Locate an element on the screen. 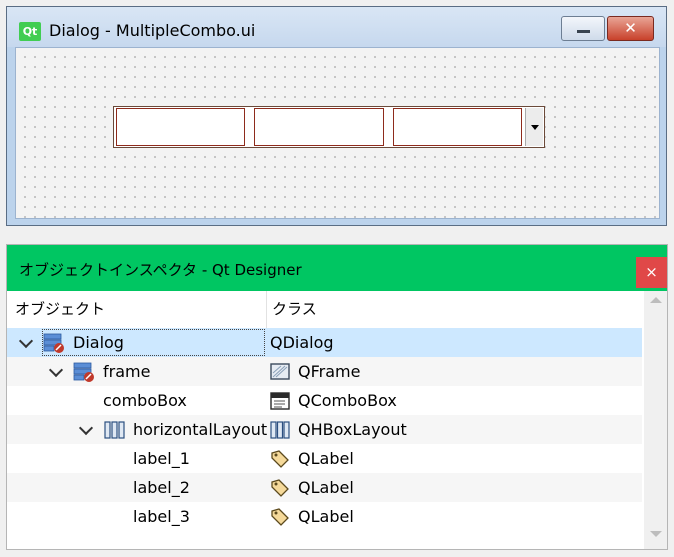  minimize-button is located at coordinates (583, 28).